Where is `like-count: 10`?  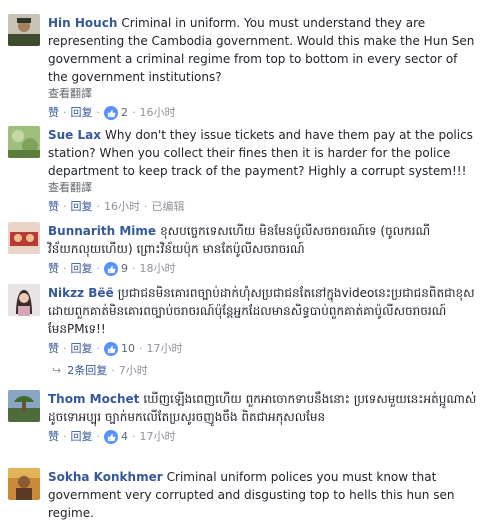 like-count: 10 is located at coordinates (119, 349).